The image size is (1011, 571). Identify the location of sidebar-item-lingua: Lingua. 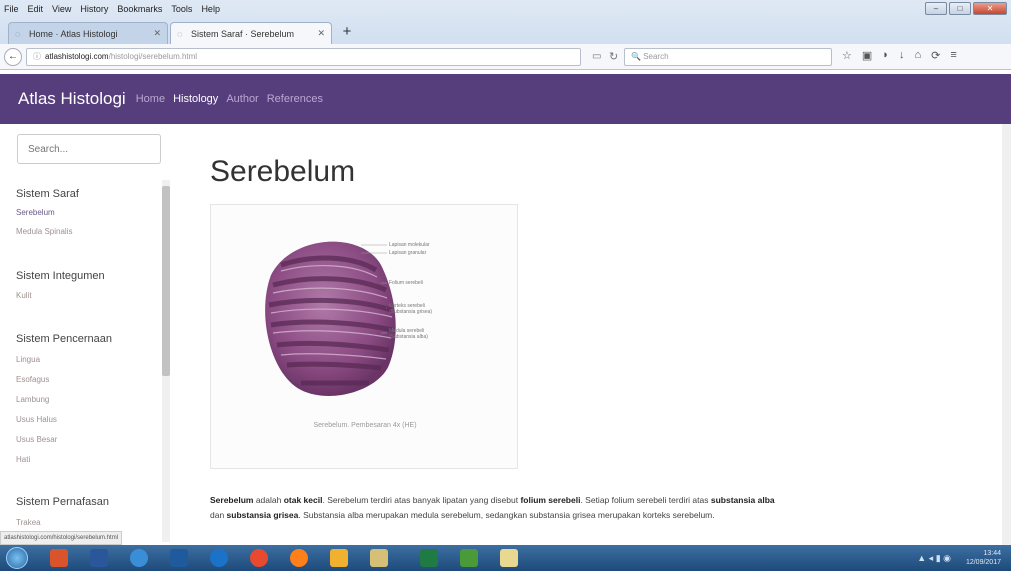
(28, 359).